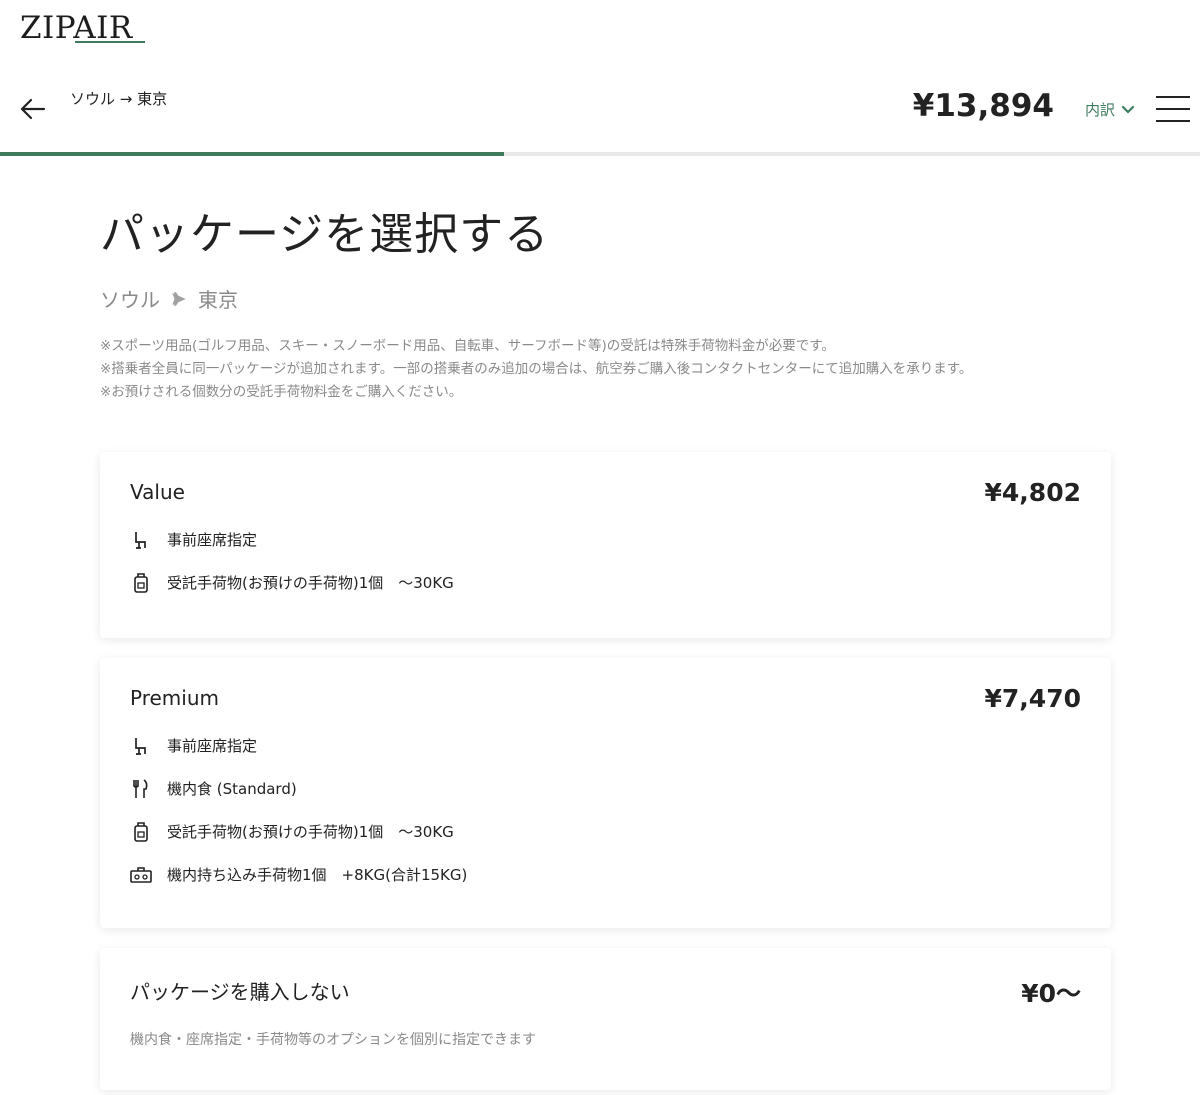  Describe the element at coordinates (1032, 698) in the screenshot. I see `package-price: ¥7,470` at that location.